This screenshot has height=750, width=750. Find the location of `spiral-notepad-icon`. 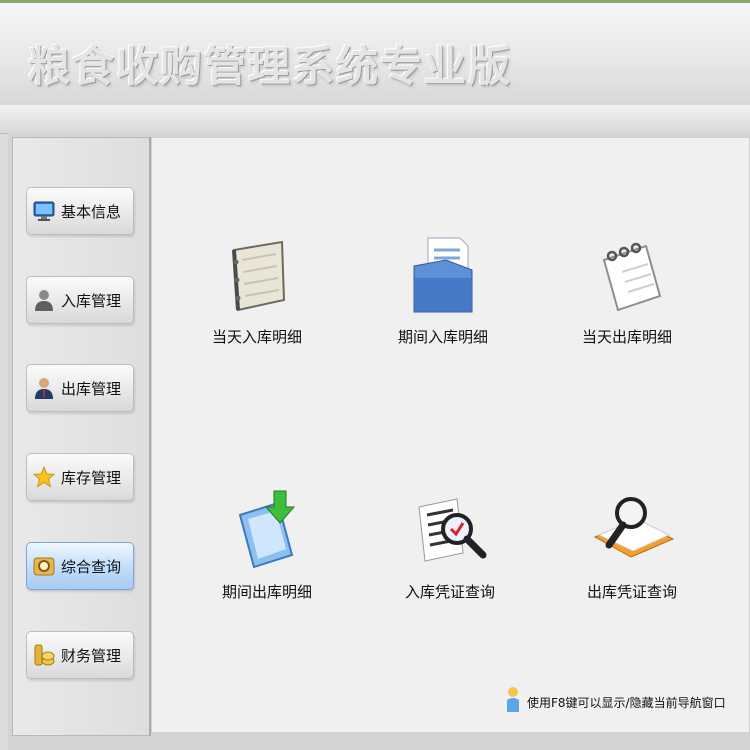

spiral-notepad-icon is located at coordinates (627, 275).